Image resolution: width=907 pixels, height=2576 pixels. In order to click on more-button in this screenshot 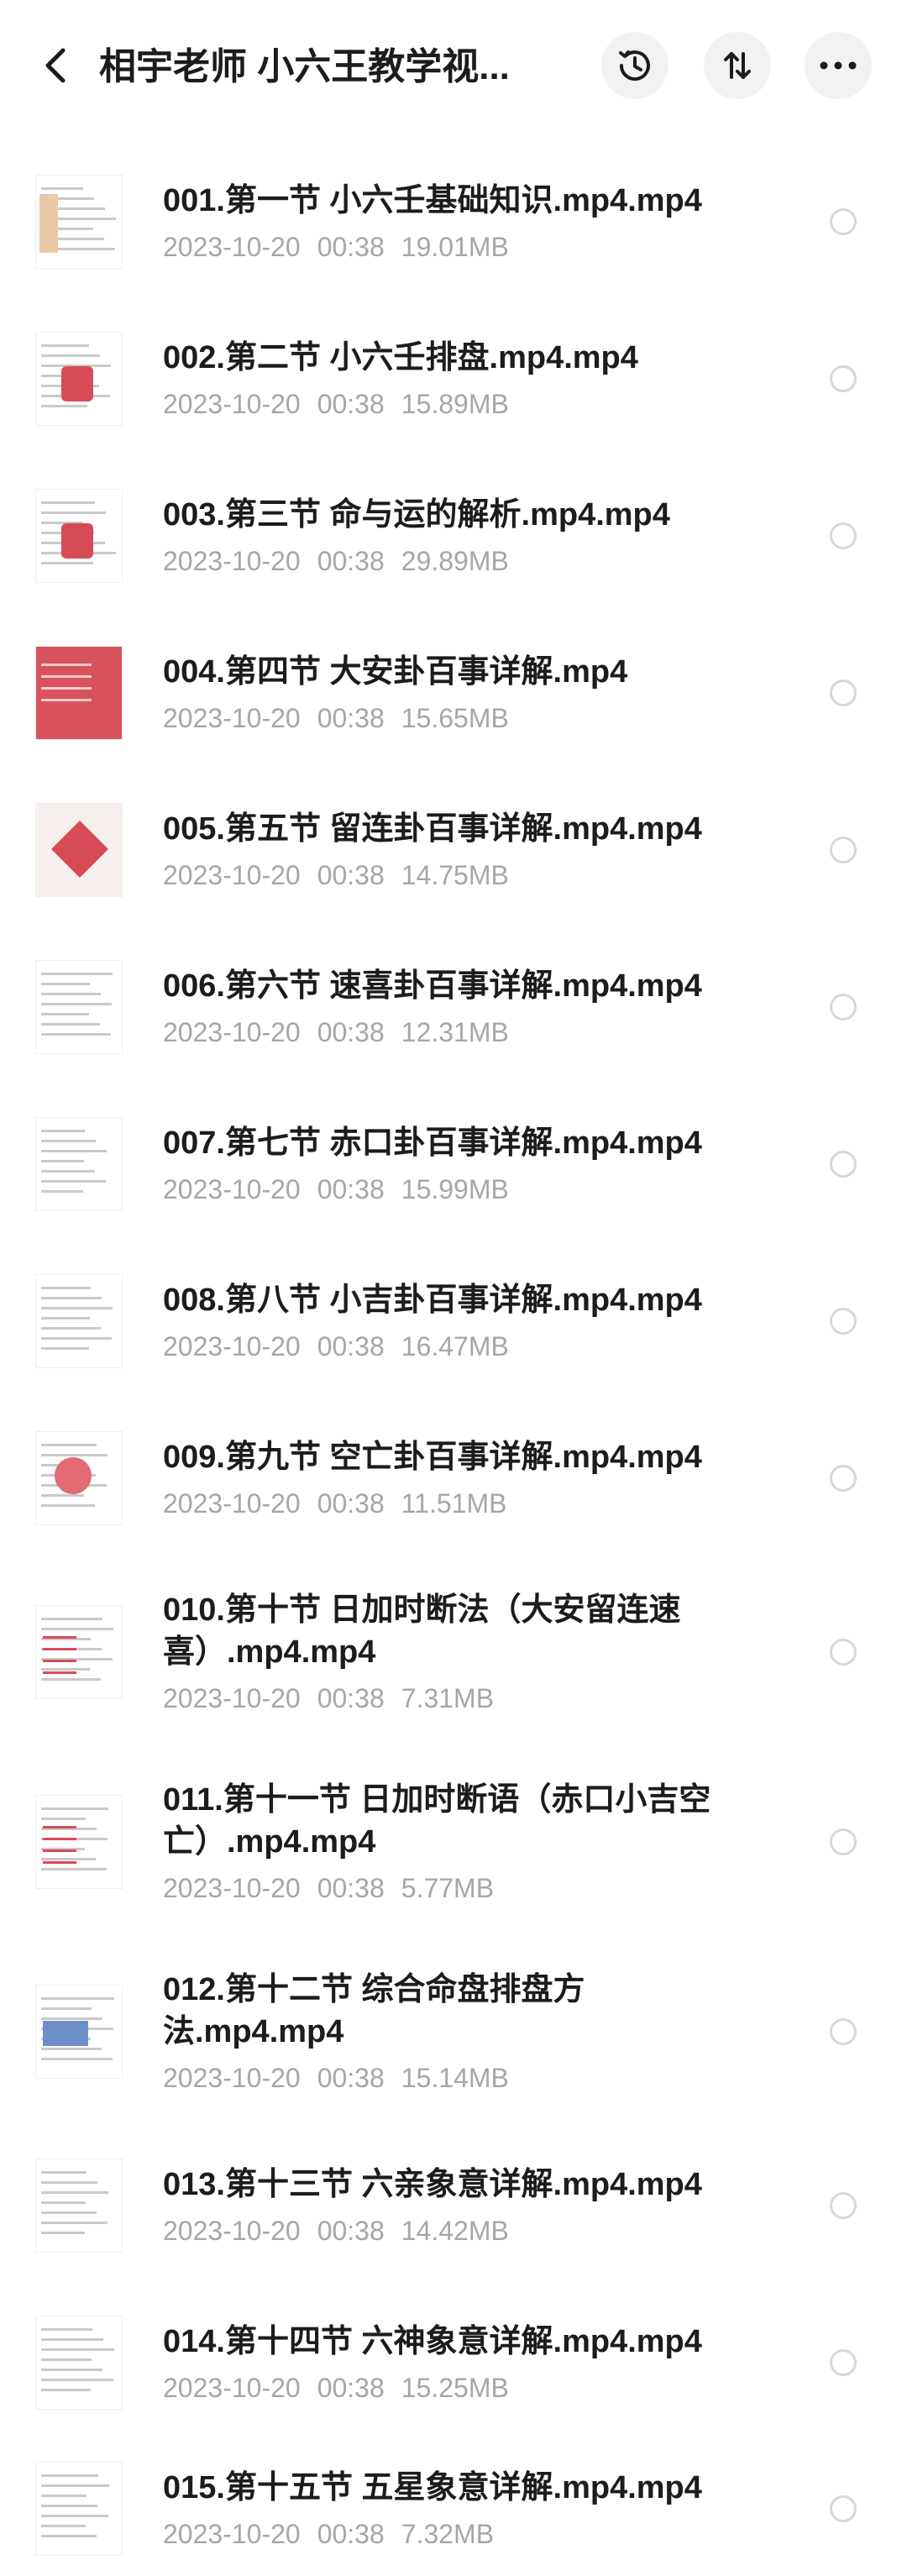, I will do `click(838, 65)`.